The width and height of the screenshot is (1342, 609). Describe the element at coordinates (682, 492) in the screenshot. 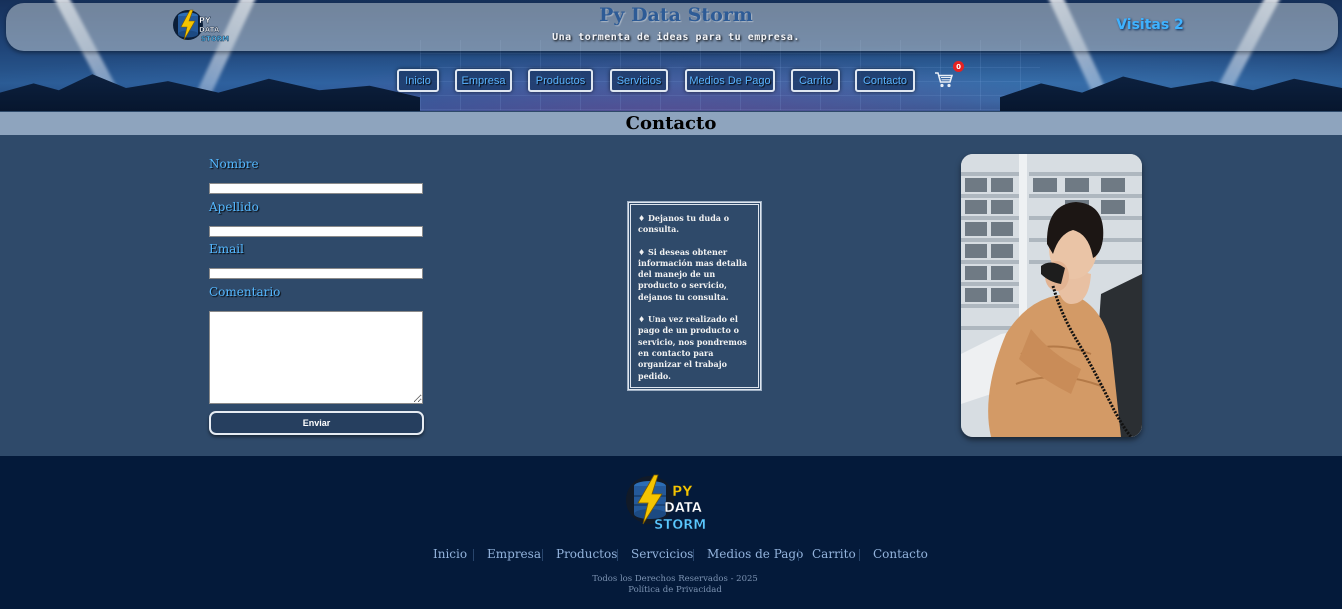

I see `logo-text-py: PY` at that location.